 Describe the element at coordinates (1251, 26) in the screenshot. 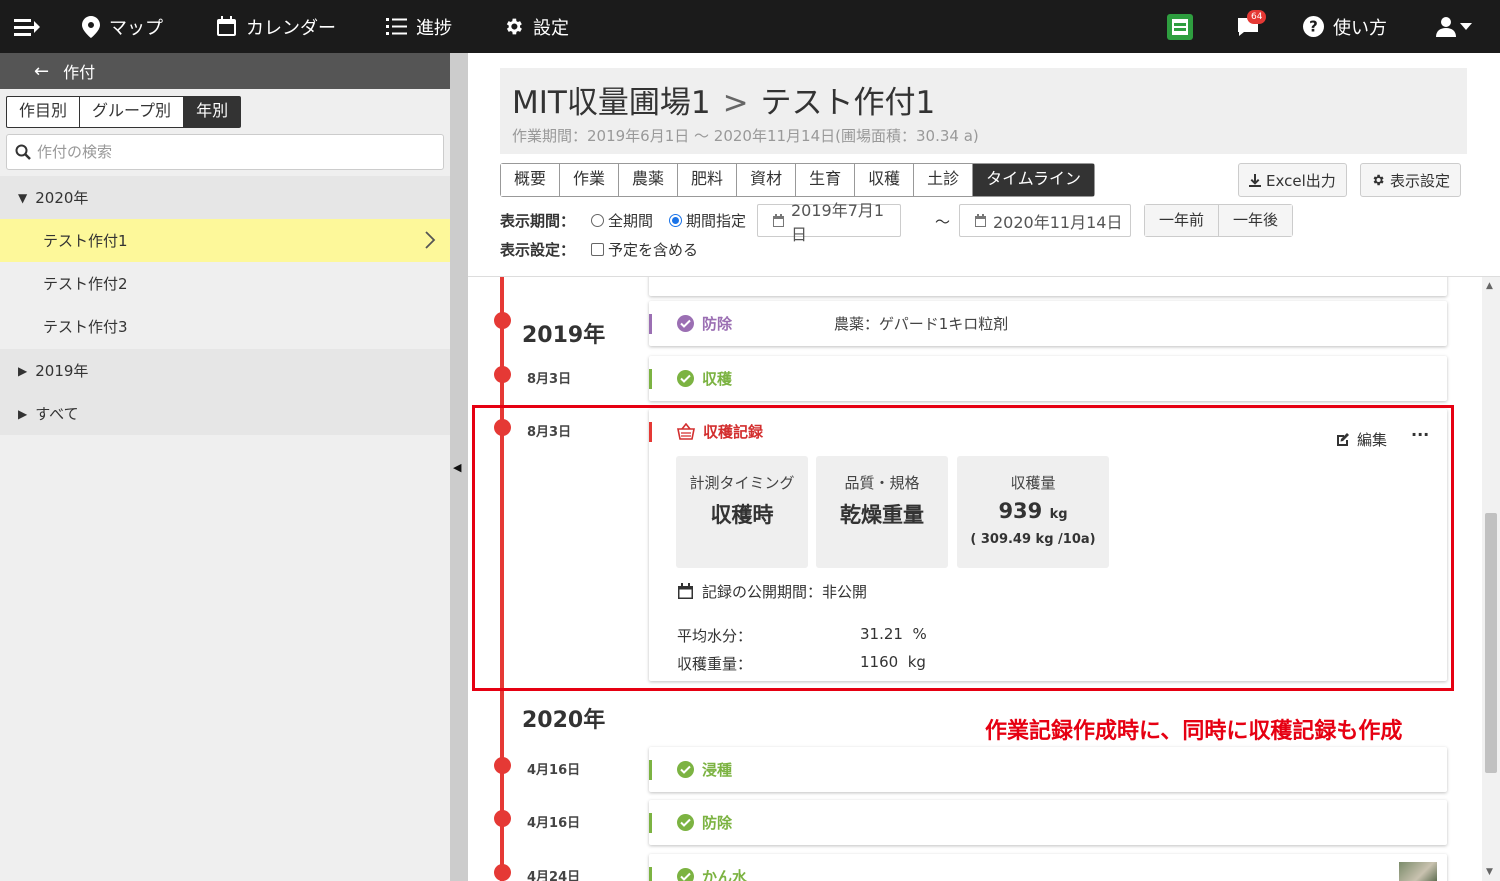

I see `notification-button: 64` at that location.